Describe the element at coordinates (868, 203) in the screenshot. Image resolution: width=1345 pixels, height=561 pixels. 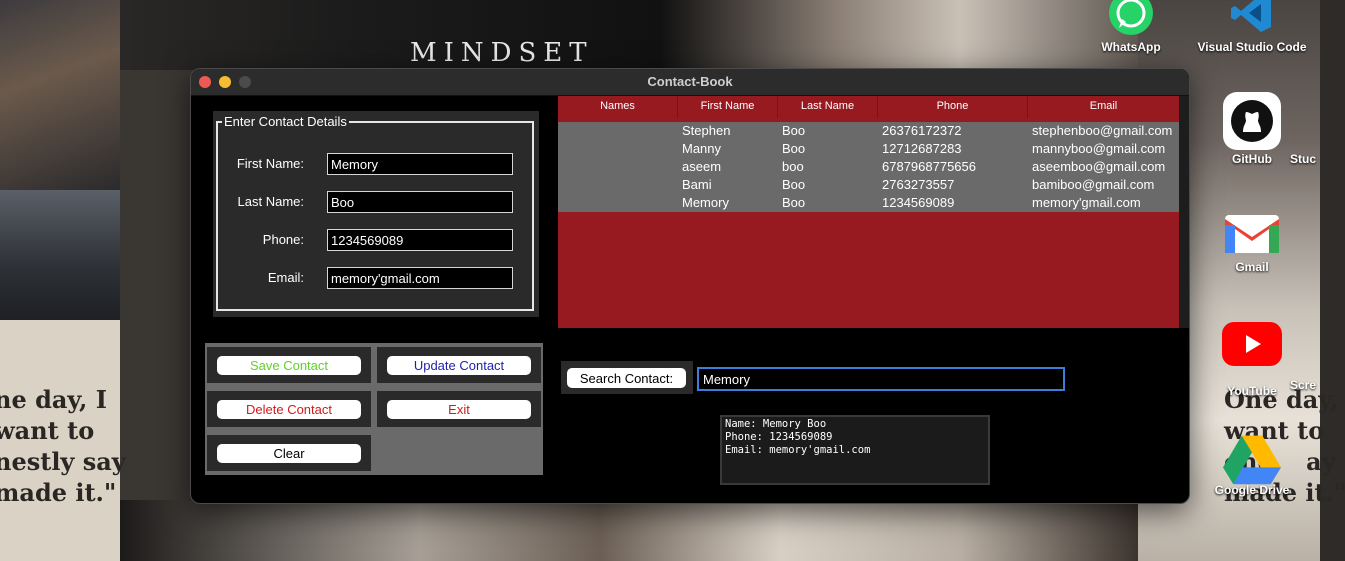
I see `table-row: Memory Boo 1234569089 memory'gmail.com` at that location.